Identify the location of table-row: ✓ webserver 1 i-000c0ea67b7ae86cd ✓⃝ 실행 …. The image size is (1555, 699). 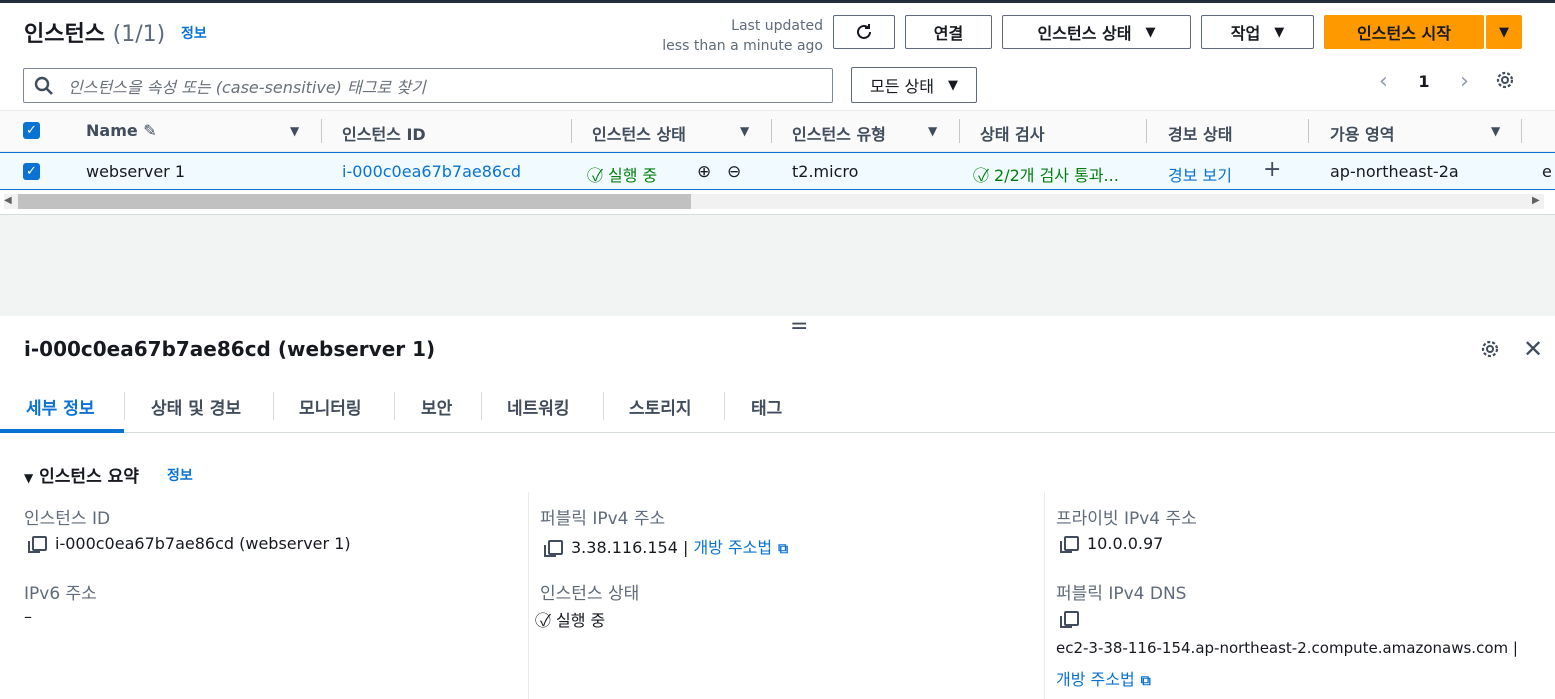
(777, 171).